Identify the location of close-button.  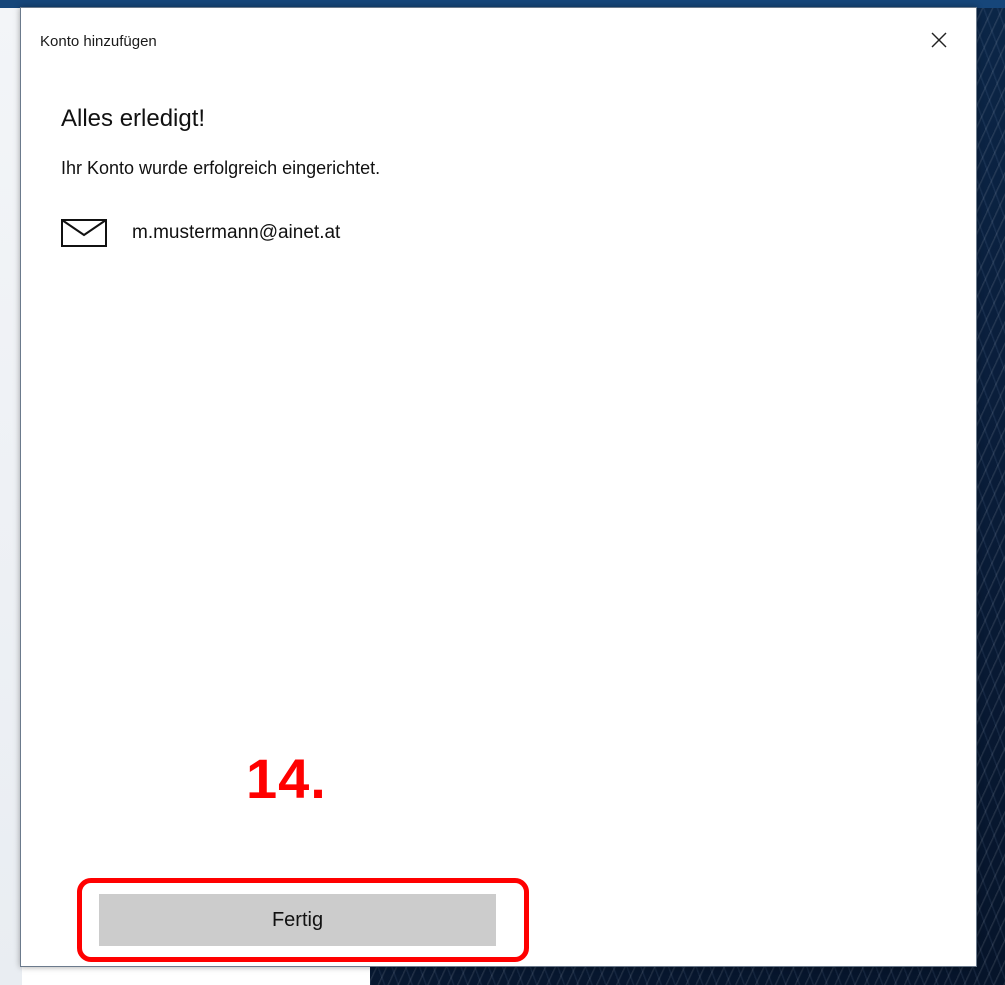
(939, 40).